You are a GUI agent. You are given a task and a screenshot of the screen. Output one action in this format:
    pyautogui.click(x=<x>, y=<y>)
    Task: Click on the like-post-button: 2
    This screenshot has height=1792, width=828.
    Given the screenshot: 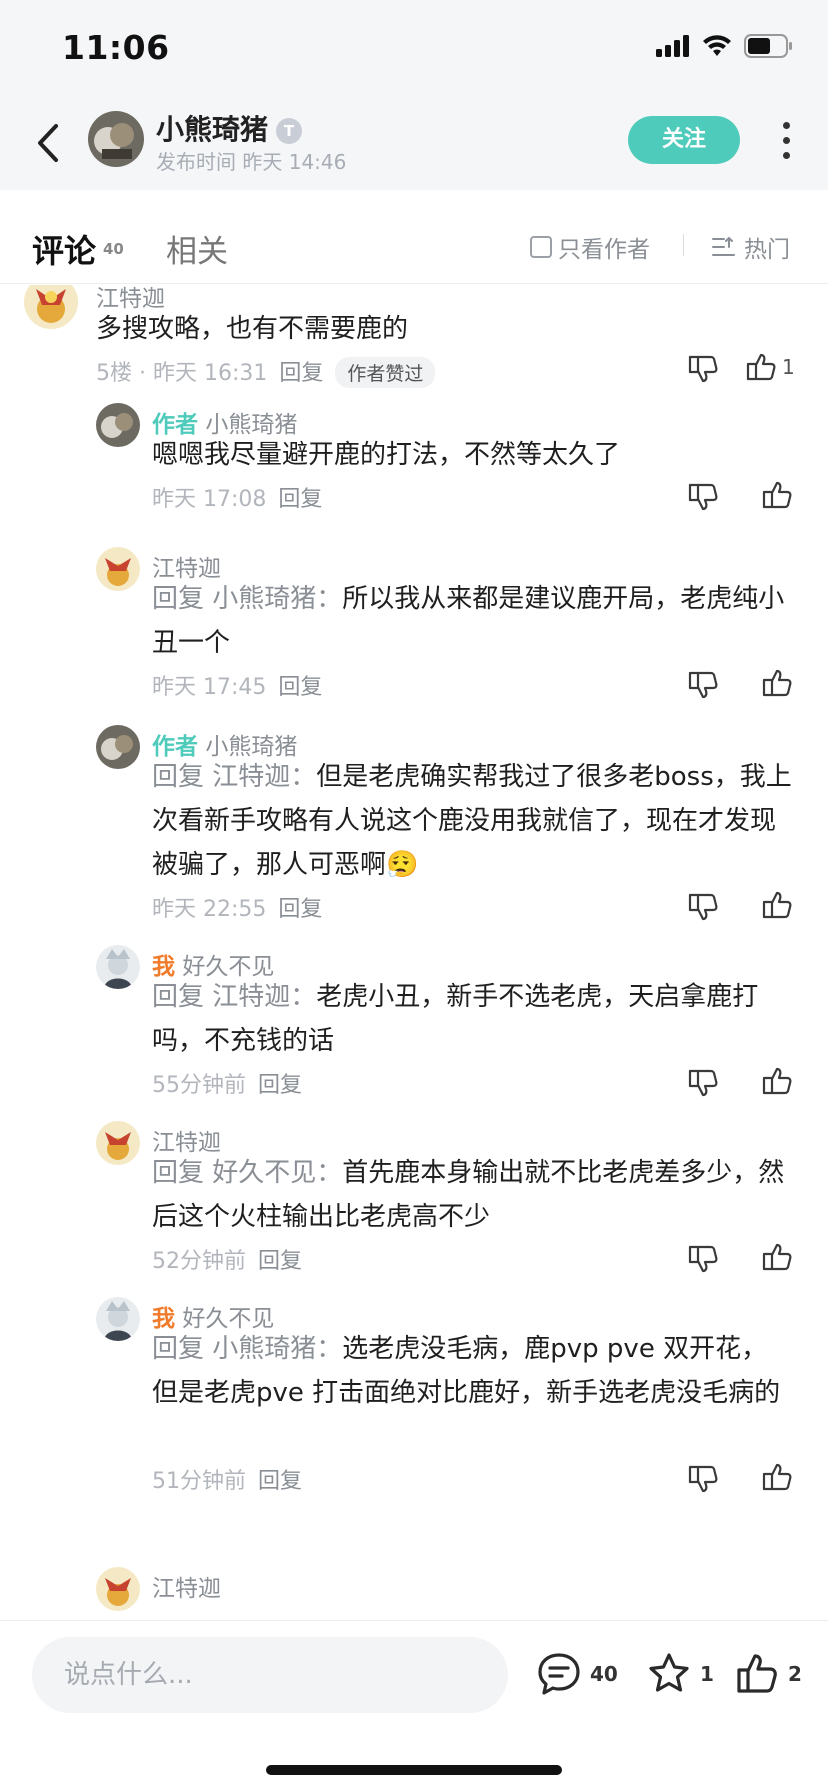 What is the action you would take?
    pyautogui.click(x=768, y=1674)
    